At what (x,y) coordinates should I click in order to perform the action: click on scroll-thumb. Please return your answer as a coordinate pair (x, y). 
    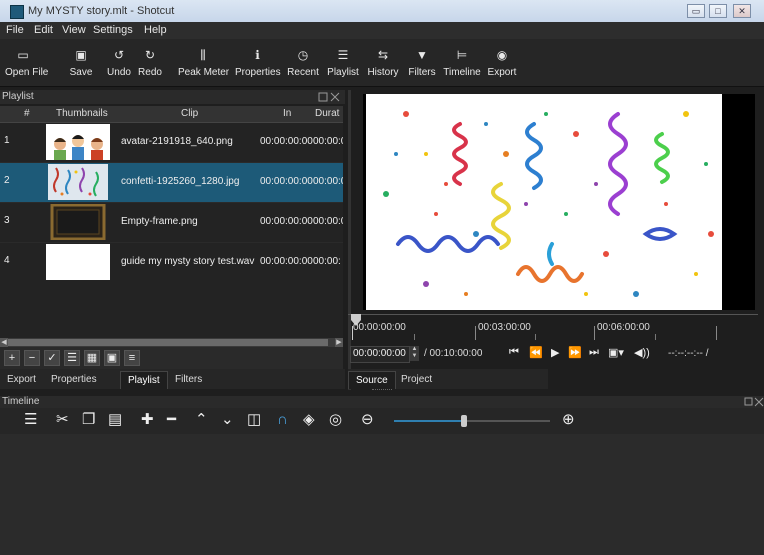
    Looking at the image, I should click on (168, 342).